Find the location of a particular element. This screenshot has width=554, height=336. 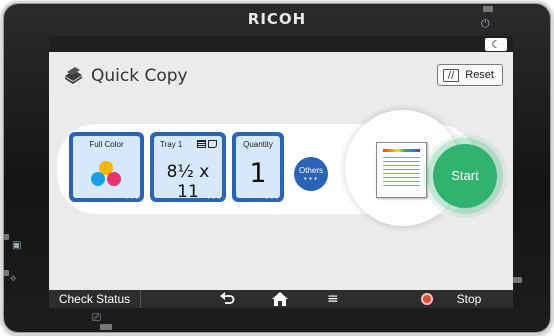

tile-face: Full Color is located at coordinates (106, 167).